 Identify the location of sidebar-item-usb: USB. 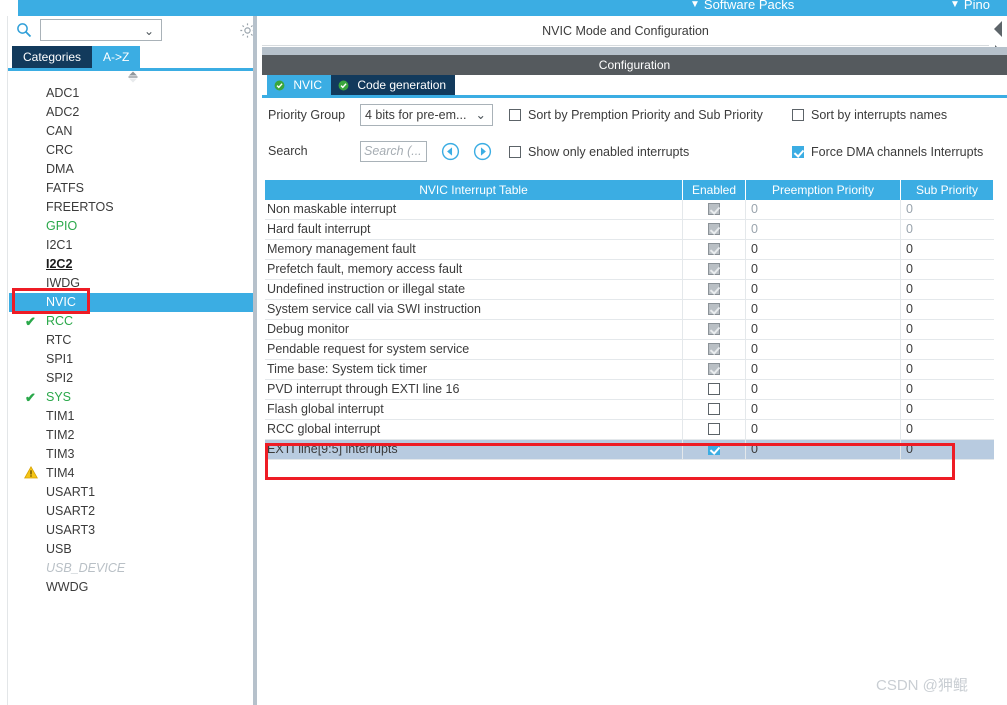
(131, 549).